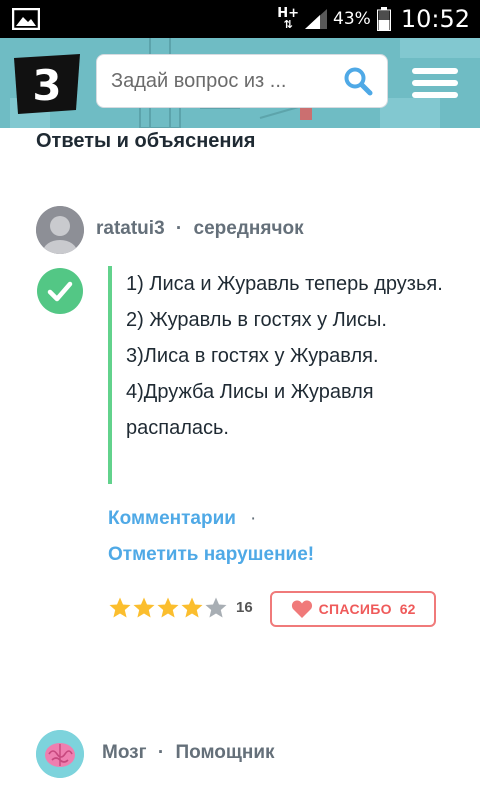 The height and width of the screenshot is (800, 480). What do you see at coordinates (383, 19) in the screenshot?
I see `battery-icon` at bounding box center [383, 19].